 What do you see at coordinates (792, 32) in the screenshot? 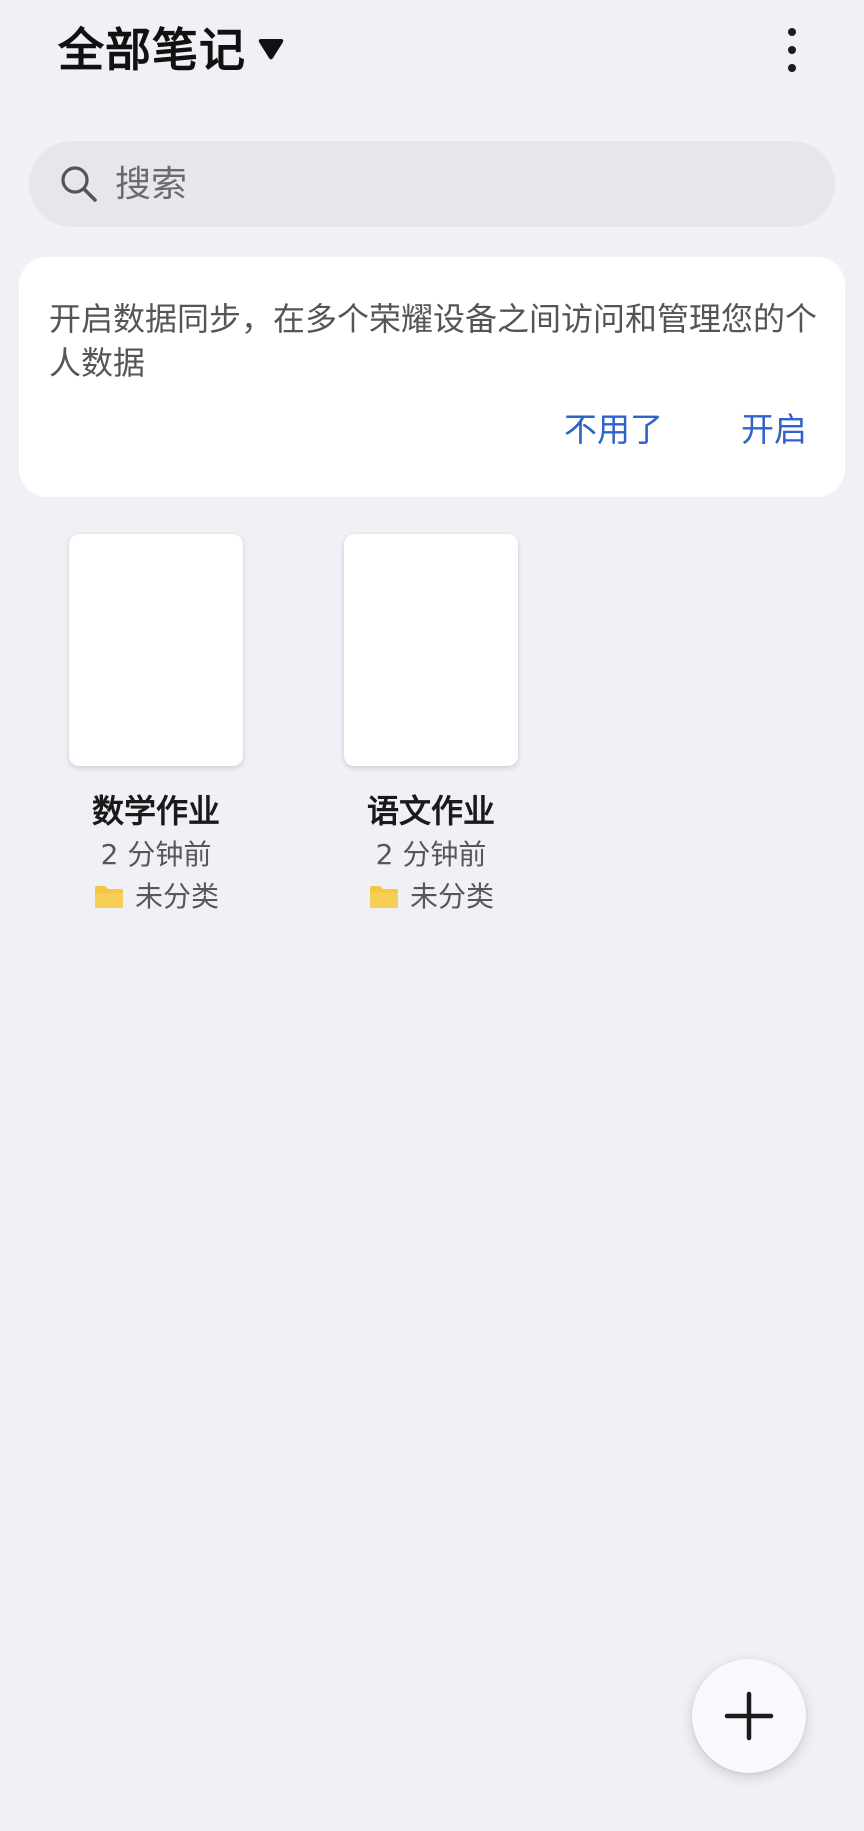
I see `more-vertical-icon` at bounding box center [792, 32].